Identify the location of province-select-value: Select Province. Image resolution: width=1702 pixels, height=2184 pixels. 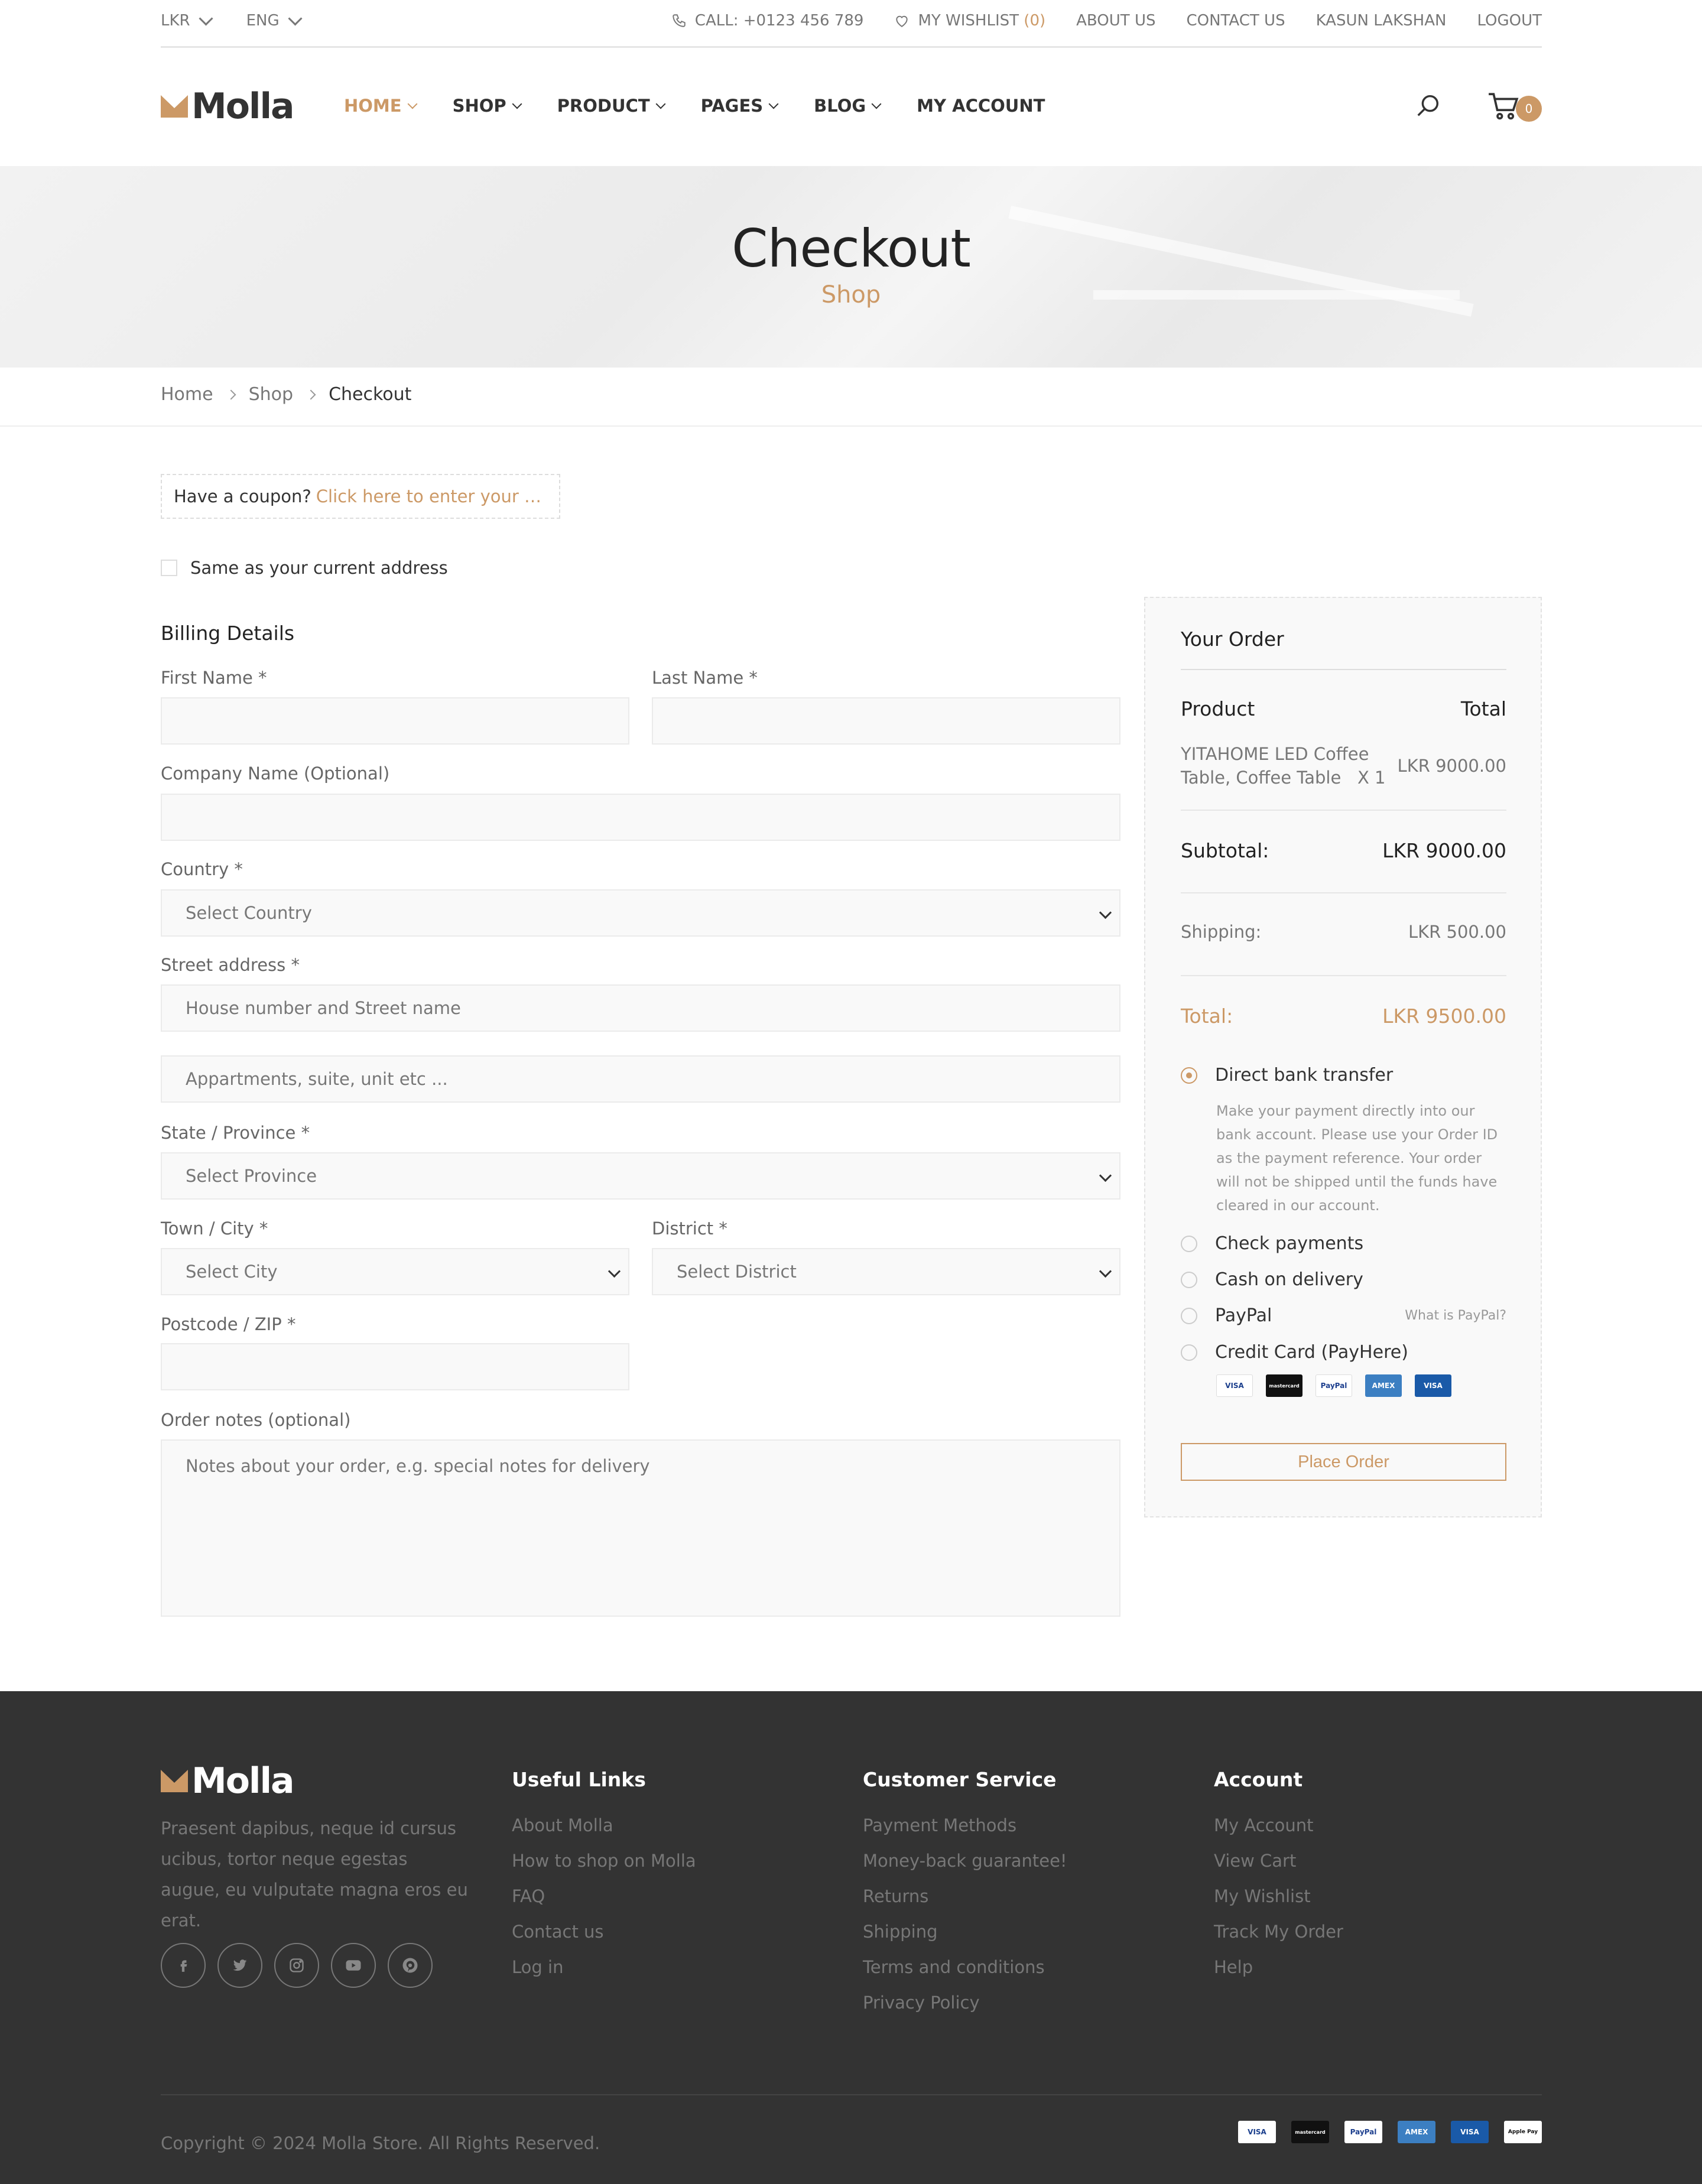
(251, 1176).